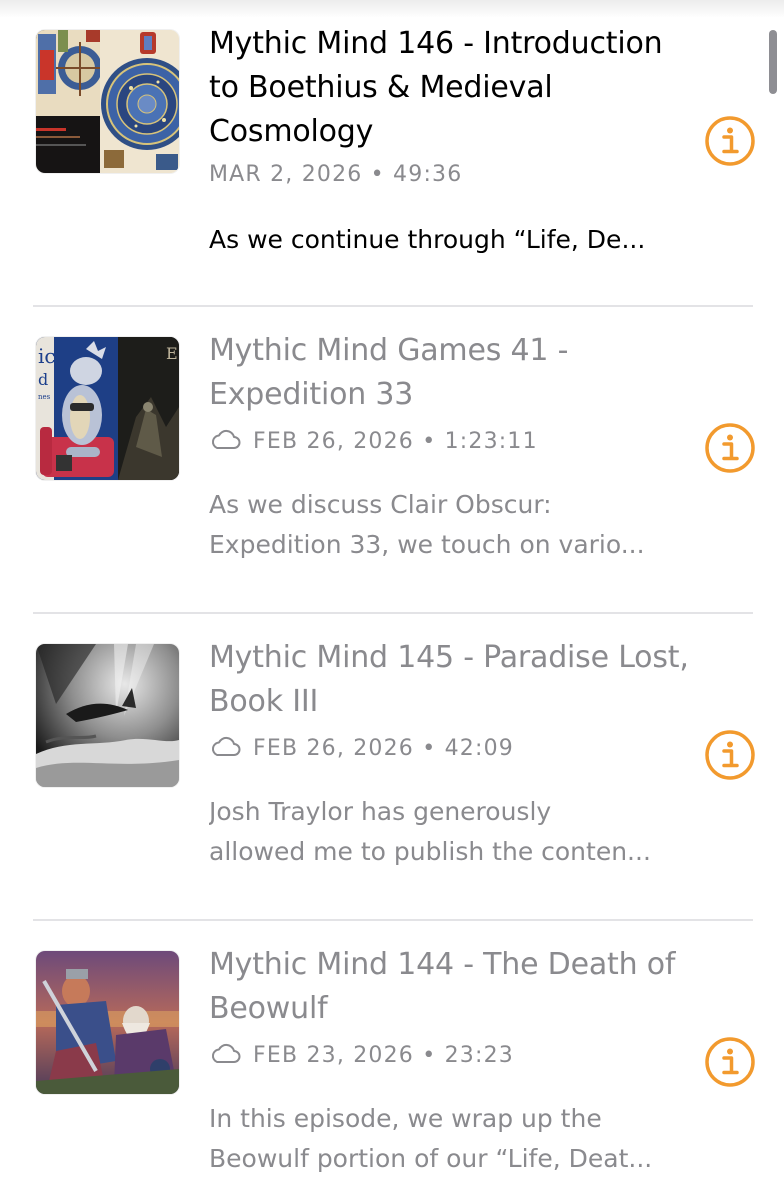 The width and height of the screenshot is (784, 1200). I want to click on episode-date-duration: MAR 2, 2026 • 49:36, so click(336, 174).